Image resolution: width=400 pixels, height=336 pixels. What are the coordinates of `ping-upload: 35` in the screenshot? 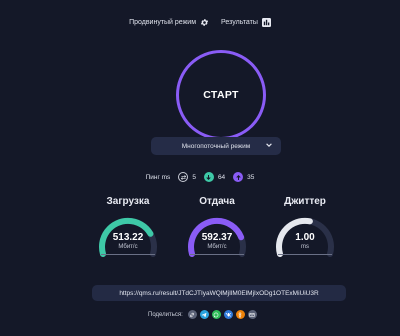 It's located at (243, 177).